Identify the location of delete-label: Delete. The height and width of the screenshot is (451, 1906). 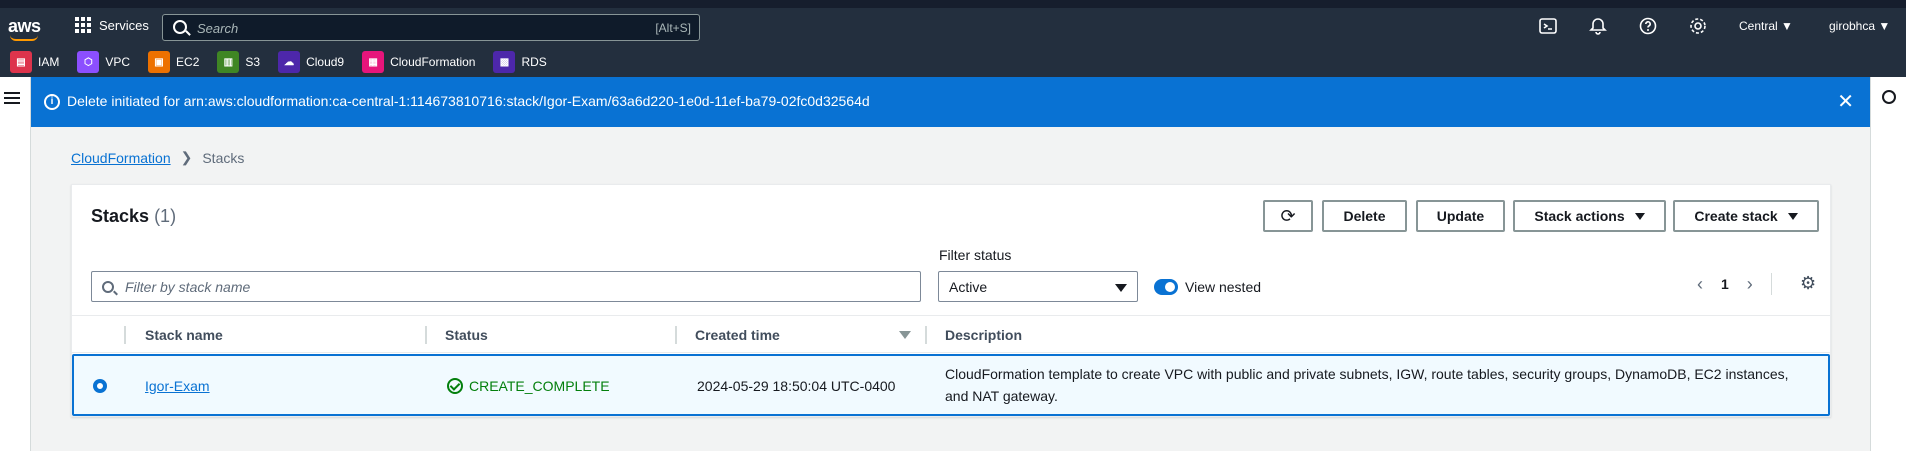
(1364, 216).